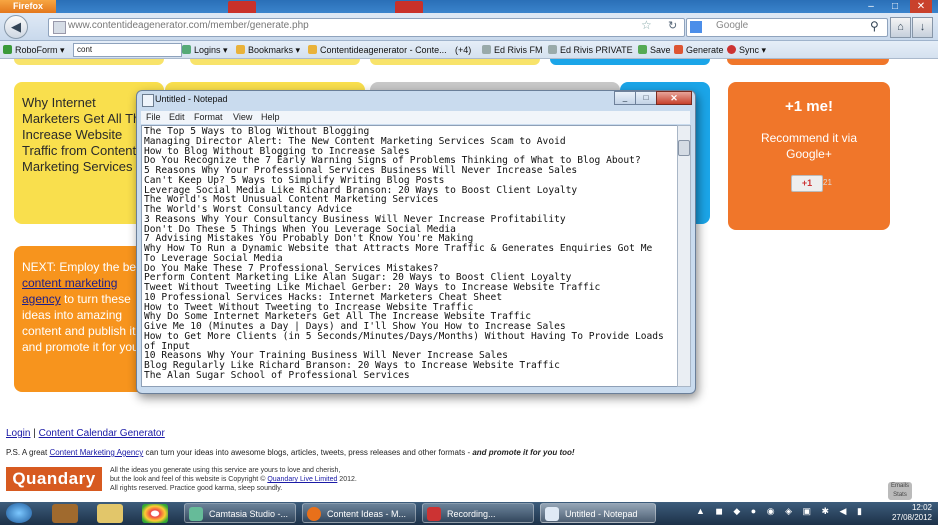 Image resolution: width=938 pixels, height=525 pixels. I want to click on bookmark-logins: Logins ▾, so click(205, 50).